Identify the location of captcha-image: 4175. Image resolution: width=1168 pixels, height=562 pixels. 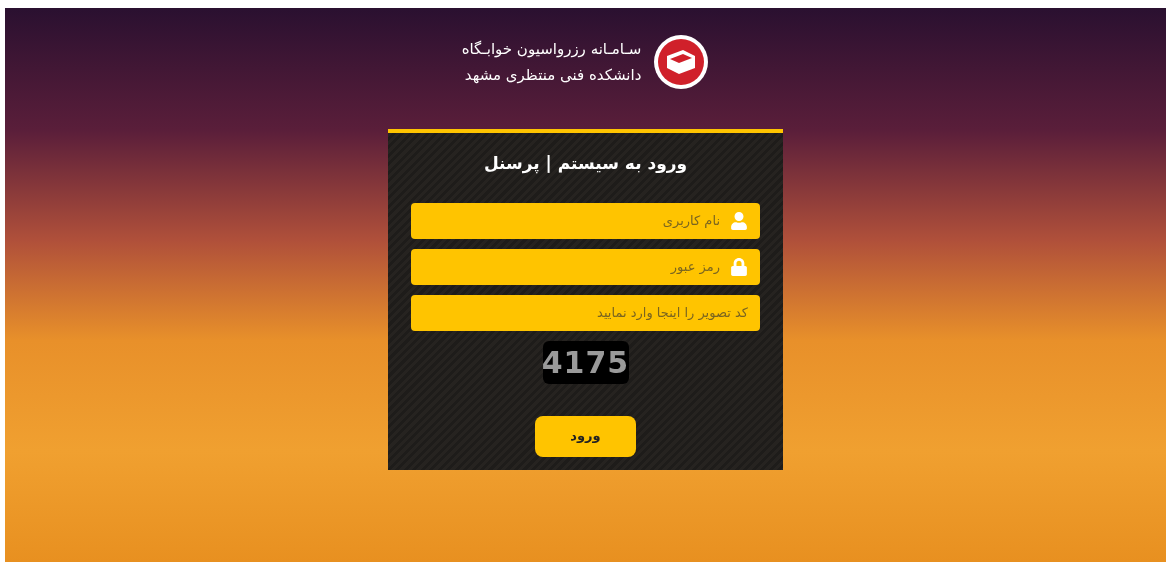
(585, 362).